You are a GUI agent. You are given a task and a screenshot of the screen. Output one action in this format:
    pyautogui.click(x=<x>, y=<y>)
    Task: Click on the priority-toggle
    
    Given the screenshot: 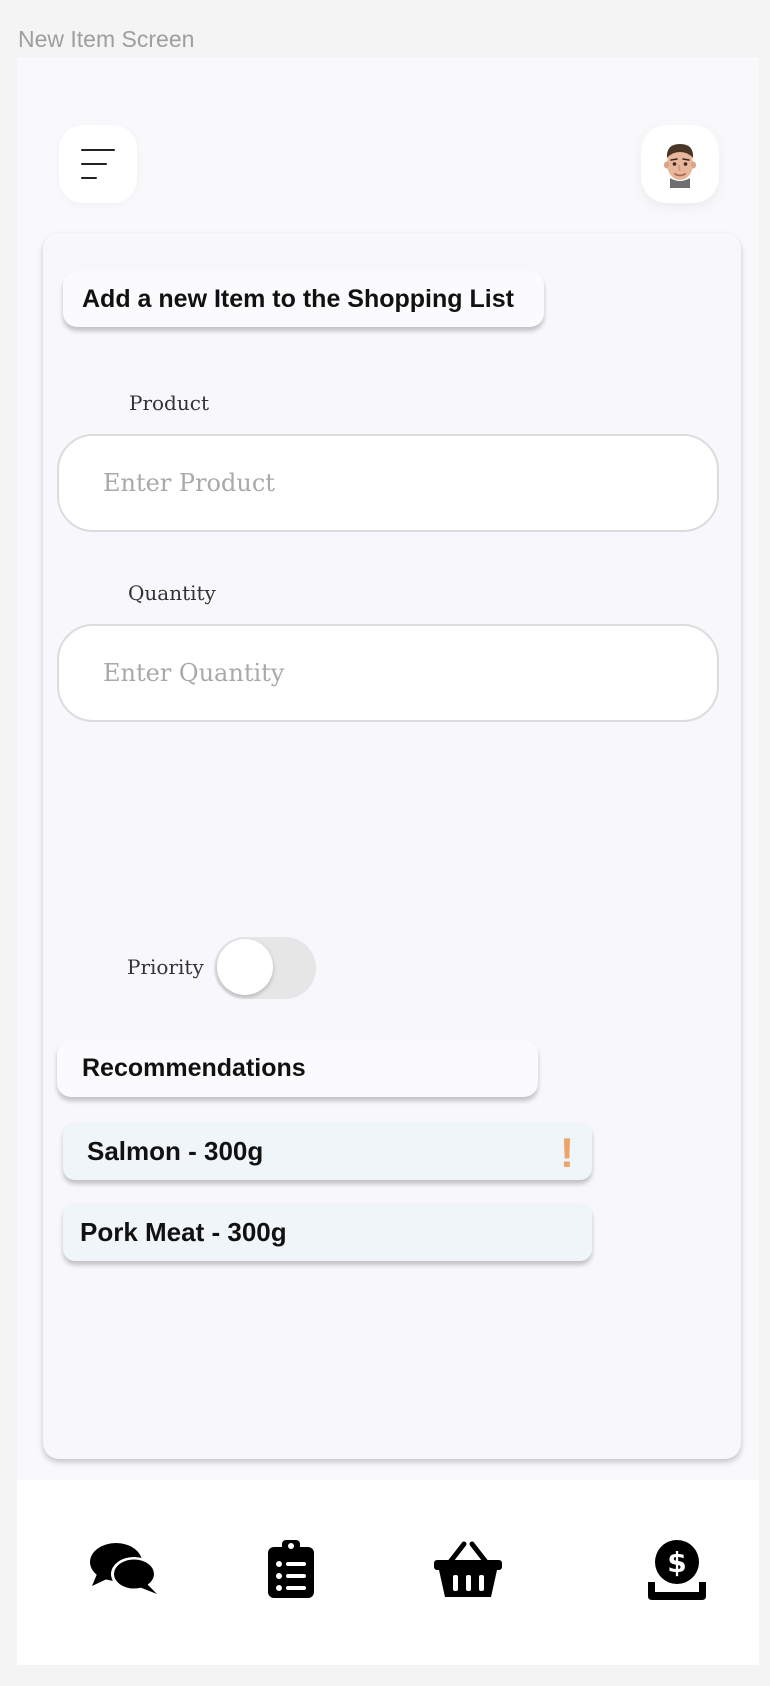 What is the action you would take?
    pyautogui.click(x=265, y=968)
    